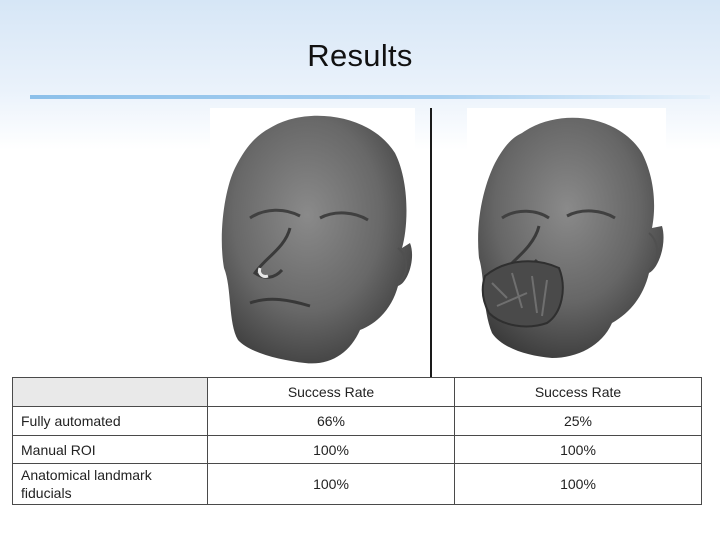 This screenshot has width=720, height=540. I want to click on table-header-left: Success Rate, so click(331, 392).